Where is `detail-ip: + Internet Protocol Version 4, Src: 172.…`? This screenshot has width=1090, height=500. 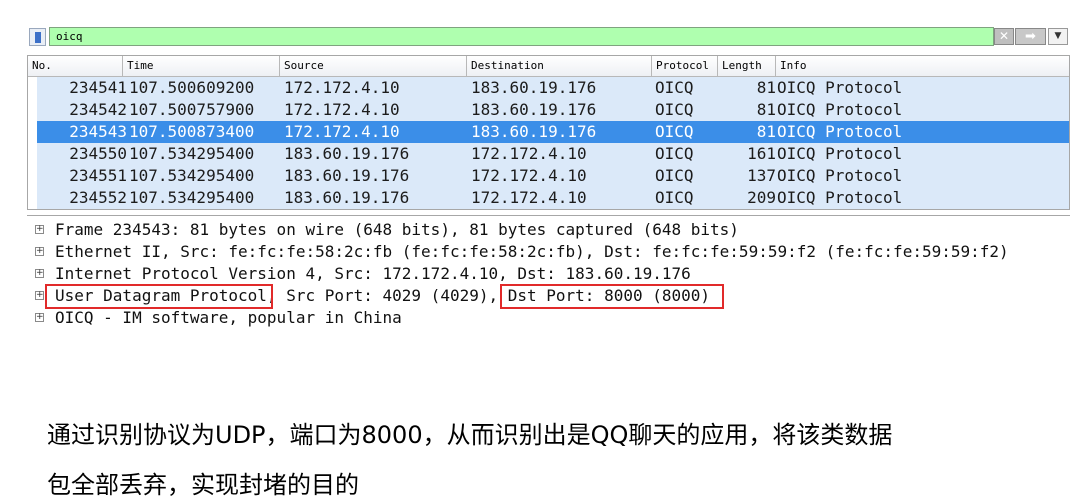 detail-ip: + Internet Protocol Version 4, Src: 172.… is located at coordinates (548, 274).